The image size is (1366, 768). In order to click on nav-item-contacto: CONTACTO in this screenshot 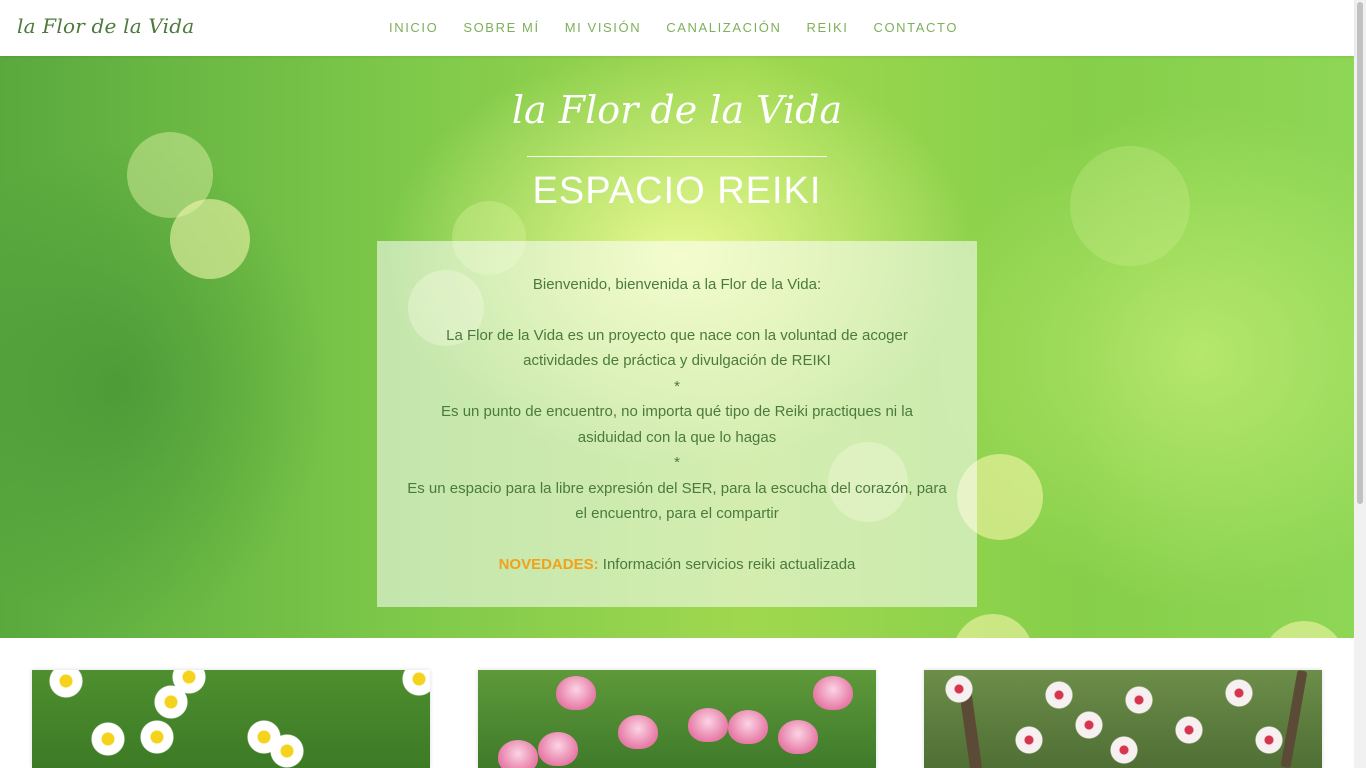, I will do `click(915, 27)`.